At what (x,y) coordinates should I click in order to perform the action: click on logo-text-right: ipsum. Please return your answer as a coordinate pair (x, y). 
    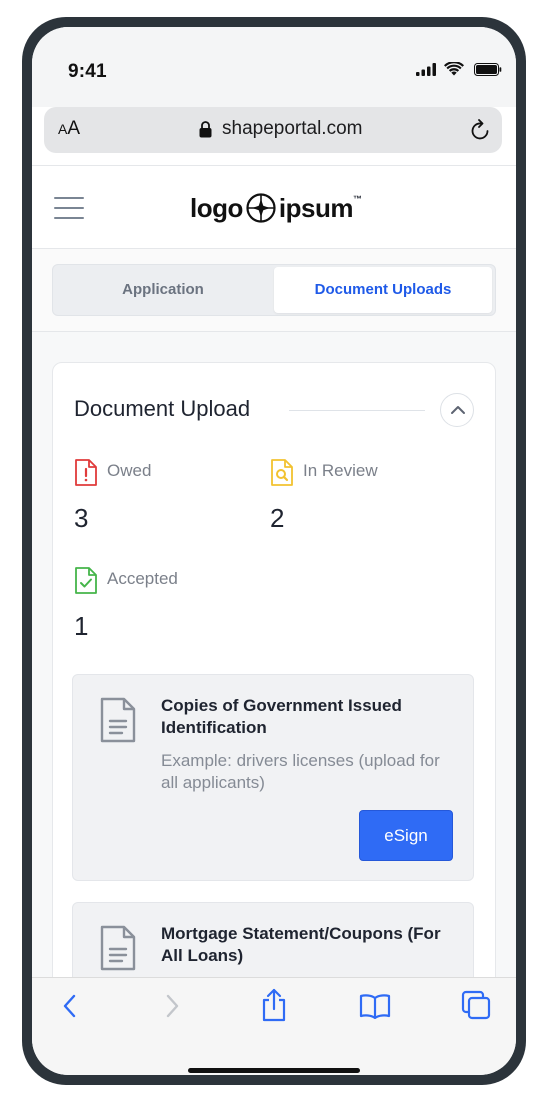
    Looking at the image, I should click on (316, 207).